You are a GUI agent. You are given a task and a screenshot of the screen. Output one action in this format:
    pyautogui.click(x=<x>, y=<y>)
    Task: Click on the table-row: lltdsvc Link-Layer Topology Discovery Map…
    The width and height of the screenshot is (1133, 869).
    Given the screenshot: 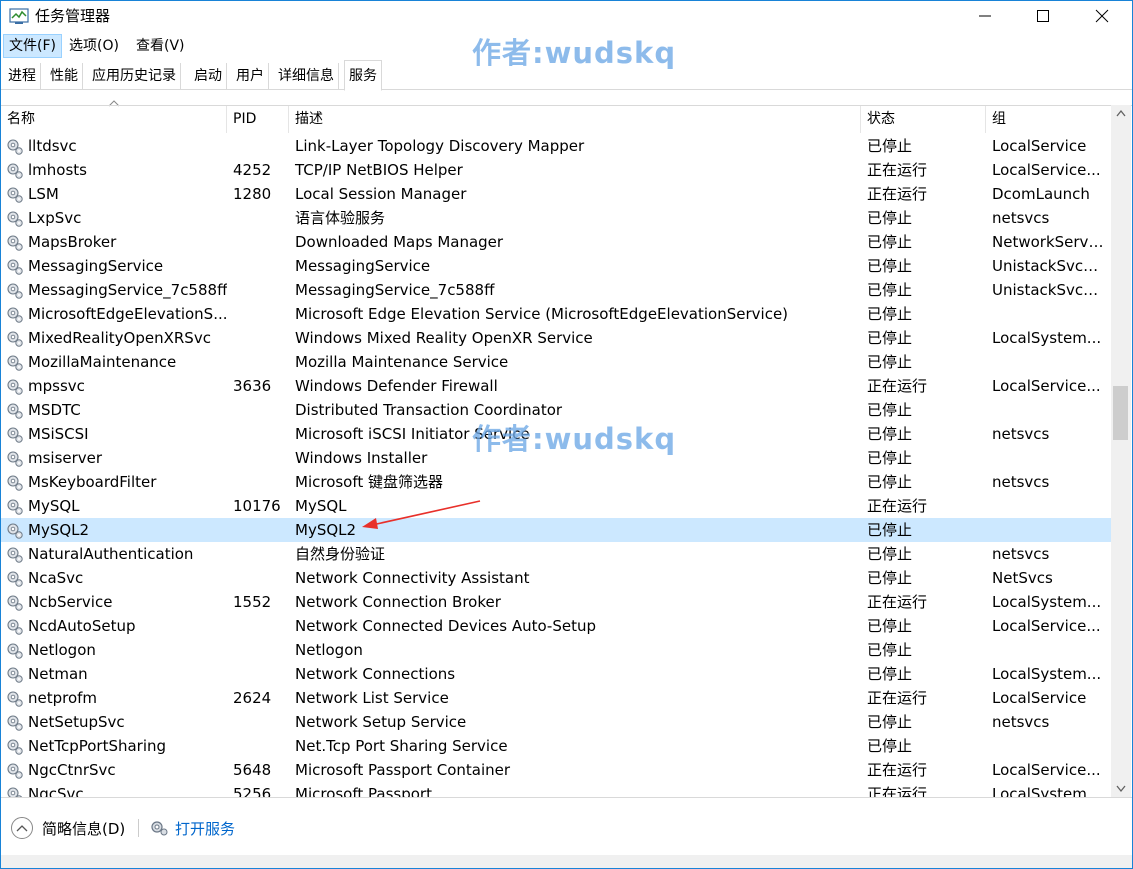 What is the action you would take?
    pyautogui.click(x=556, y=146)
    